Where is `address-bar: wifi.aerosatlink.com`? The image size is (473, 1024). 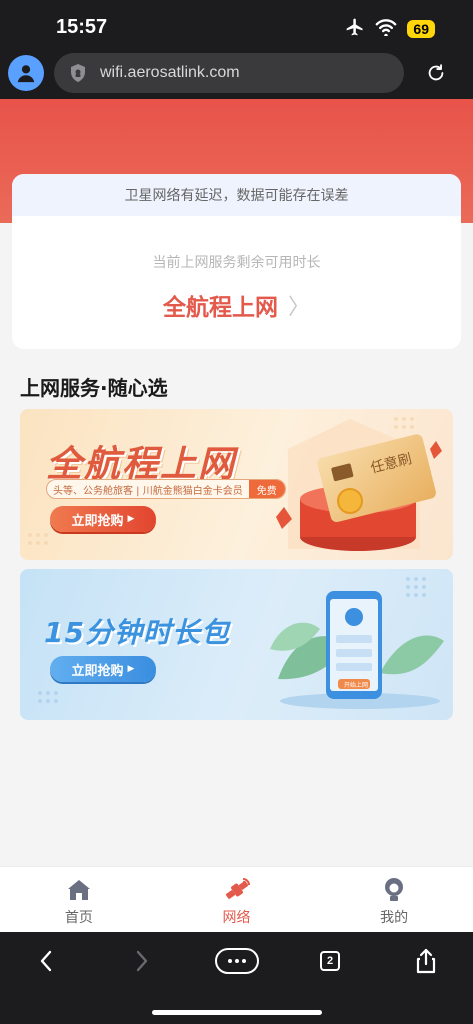 address-bar: wifi.aerosatlink.com is located at coordinates (229, 73).